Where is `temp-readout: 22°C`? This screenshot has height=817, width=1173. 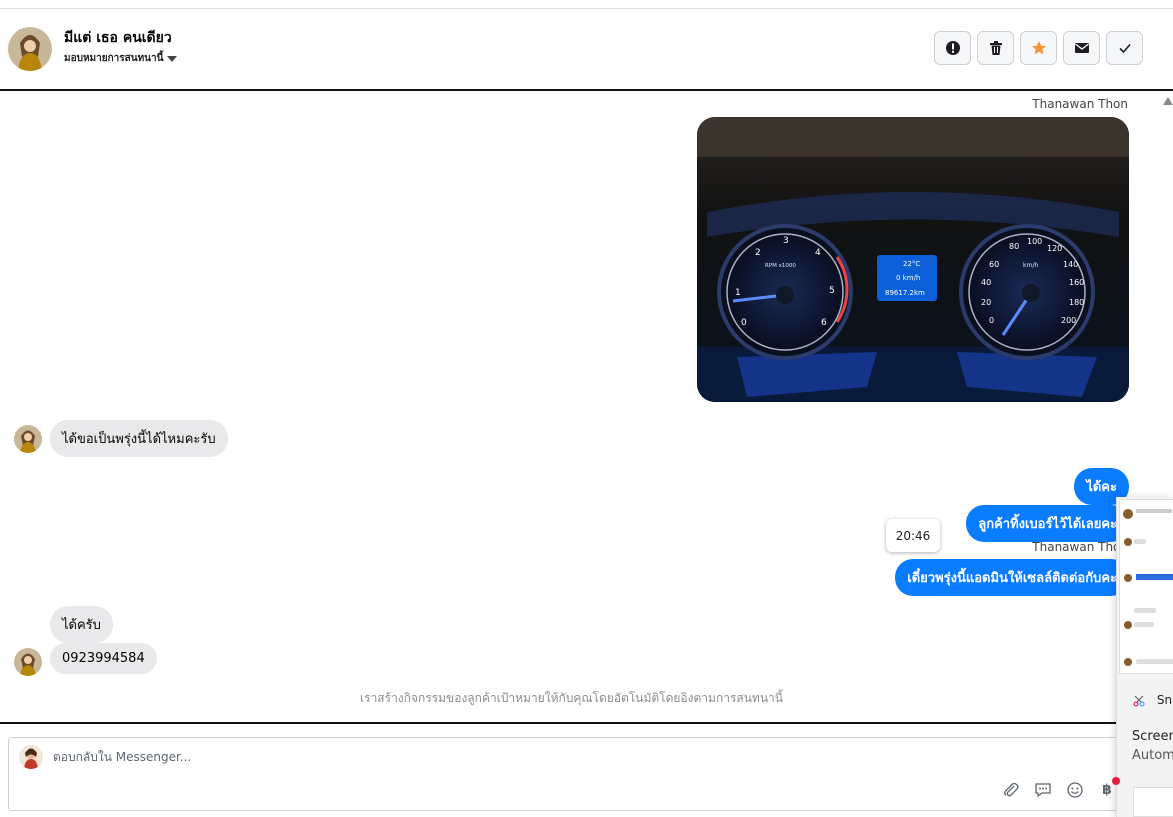
temp-readout: 22°C is located at coordinates (911, 264).